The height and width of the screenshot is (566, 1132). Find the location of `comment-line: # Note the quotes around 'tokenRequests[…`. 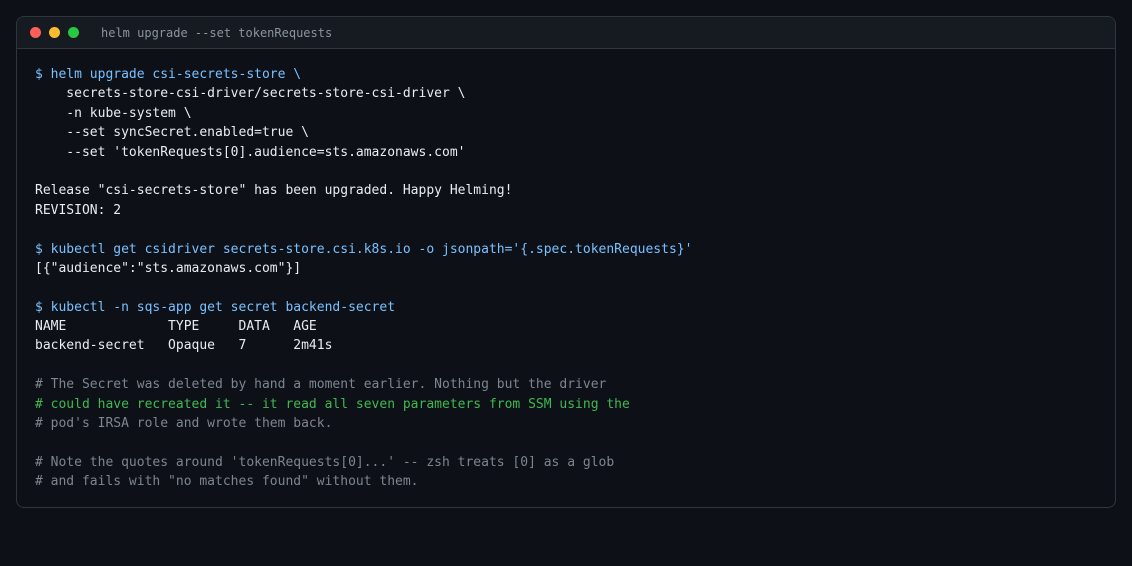

comment-line: # Note the quotes around 'tokenRequests[… is located at coordinates (325, 462).